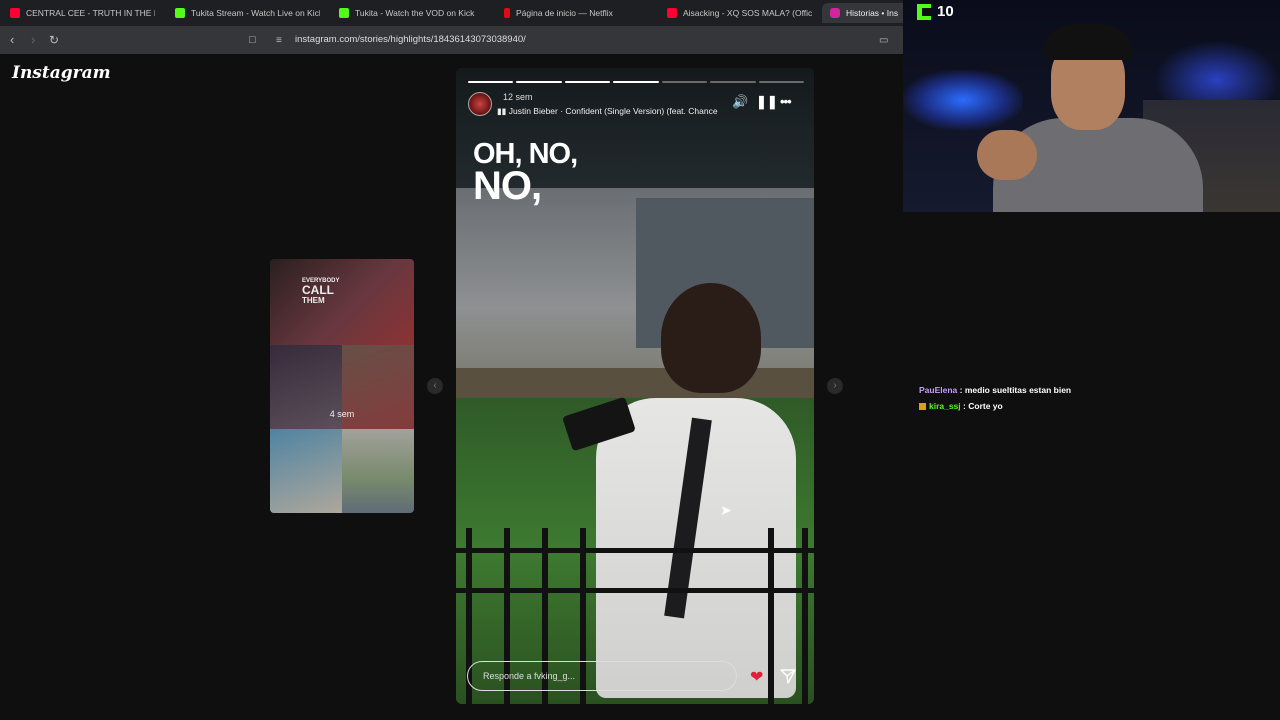 This screenshot has width=1280, height=720. I want to click on instagram-logo: Instagram, so click(61, 73).